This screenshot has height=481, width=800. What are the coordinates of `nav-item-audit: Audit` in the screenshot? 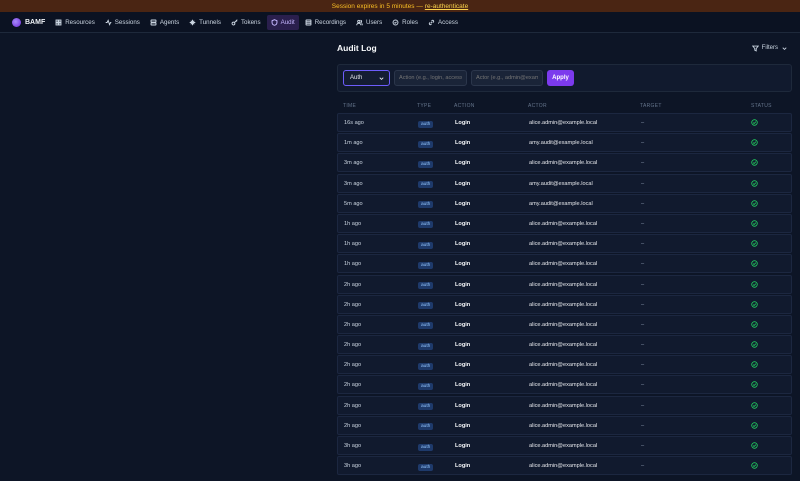 It's located at (282, 22).